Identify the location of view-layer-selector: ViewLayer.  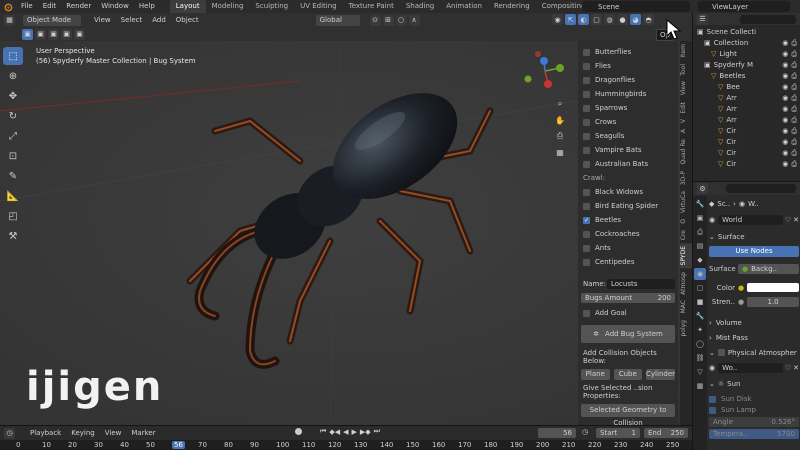
(744, 6).